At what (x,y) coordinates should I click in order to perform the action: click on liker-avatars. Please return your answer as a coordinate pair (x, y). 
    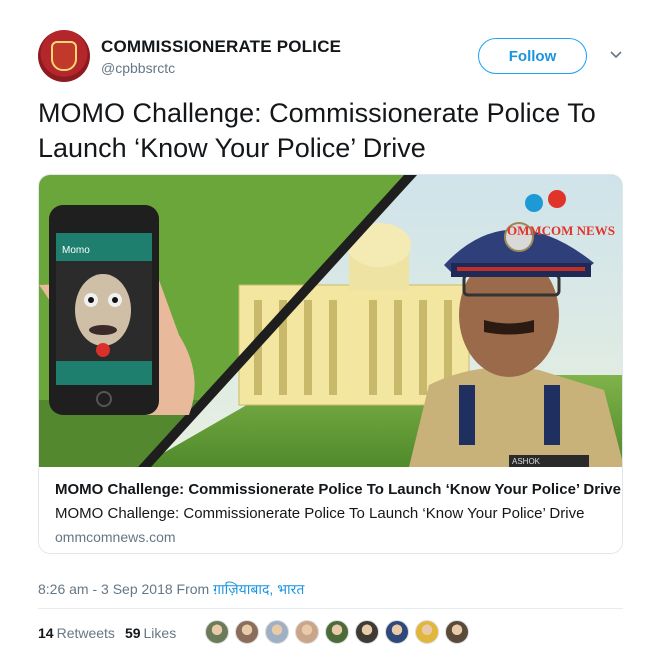
    Looking at the image, I should click on (337, 632).